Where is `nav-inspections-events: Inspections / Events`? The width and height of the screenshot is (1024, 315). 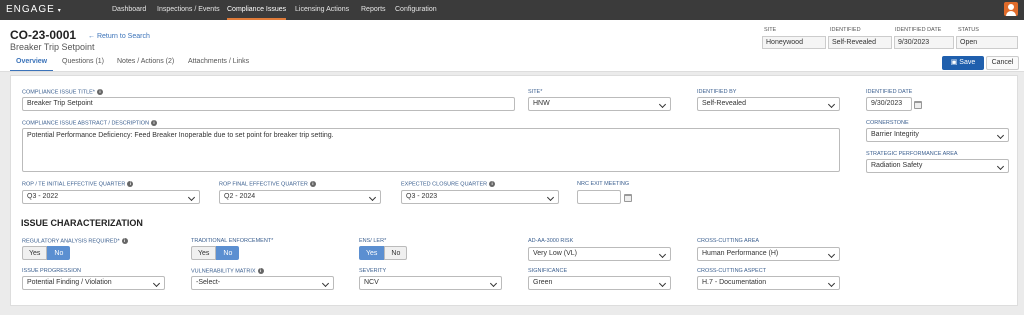
nav-inspections-events: Inspections / Events is located at coordinates (188, 10).